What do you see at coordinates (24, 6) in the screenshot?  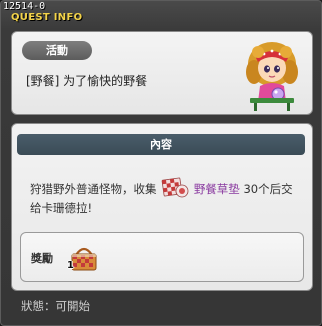 I see `quest-id: 12514-0` at bounding box center [24, 6].